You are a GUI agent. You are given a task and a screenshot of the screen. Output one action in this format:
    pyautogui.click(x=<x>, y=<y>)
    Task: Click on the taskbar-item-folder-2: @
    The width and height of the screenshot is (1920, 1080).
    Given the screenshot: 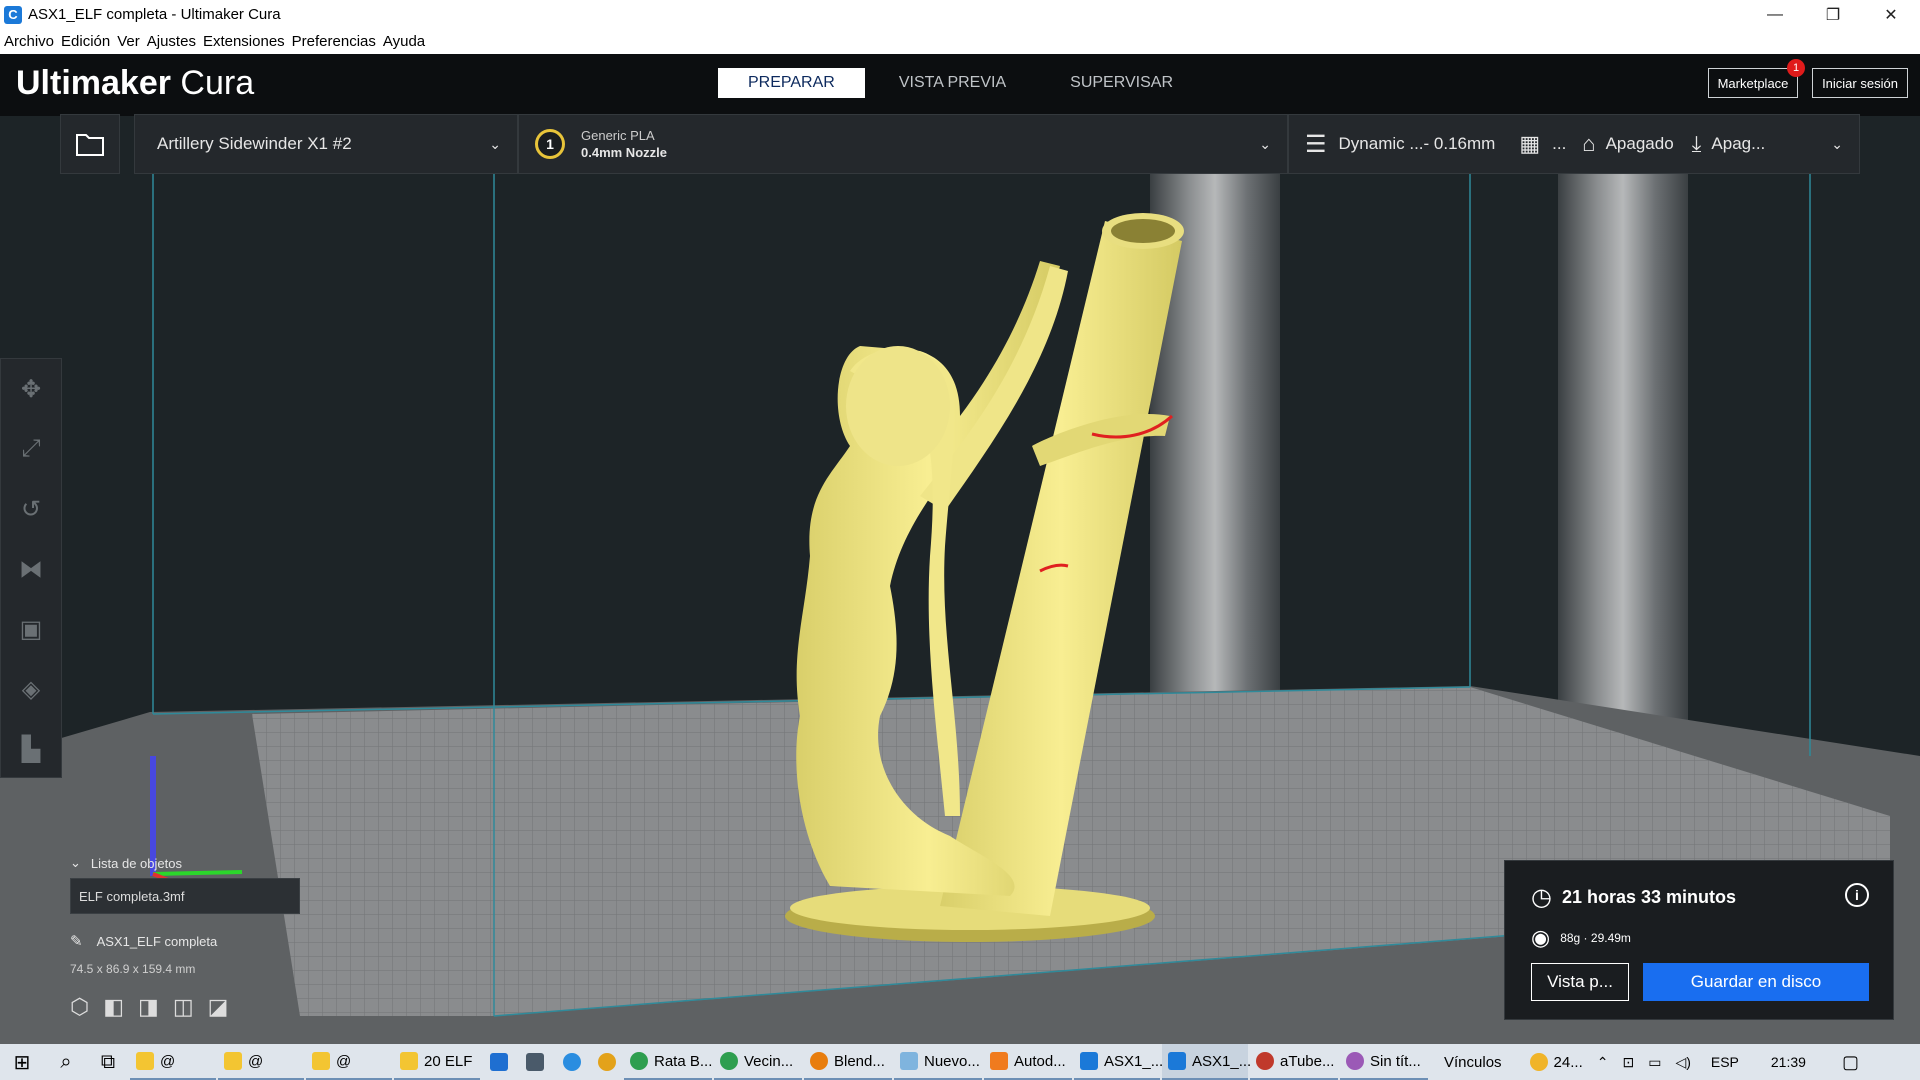 What is the action you would take?
    pyautogui.click(x=261, y=1062)
    